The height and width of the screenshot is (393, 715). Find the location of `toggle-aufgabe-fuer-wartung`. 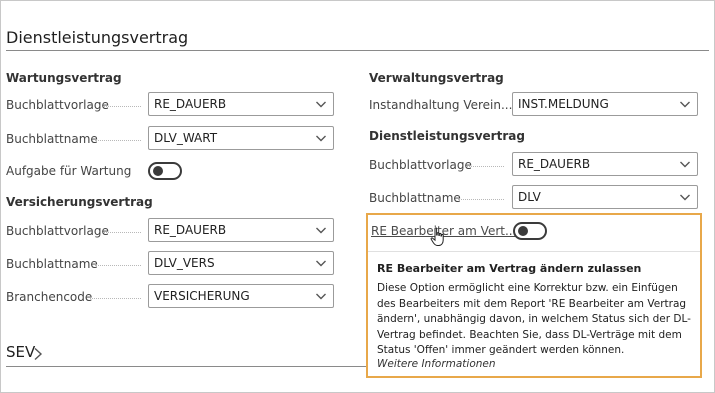

toggle-aufgabe-fuer-wartung is located at coordinates (165, 171).